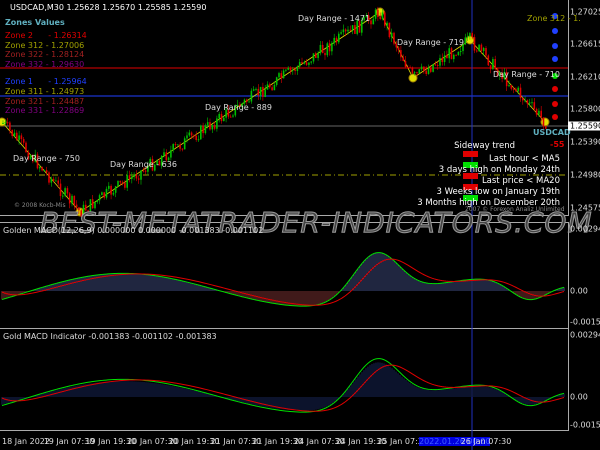 The image size is (600, 450). What do you see at coordinates (45, 101) in the screenshot?
I see `zone-value: Zone 321 - 1.24487` at bounding box center [45, 101].